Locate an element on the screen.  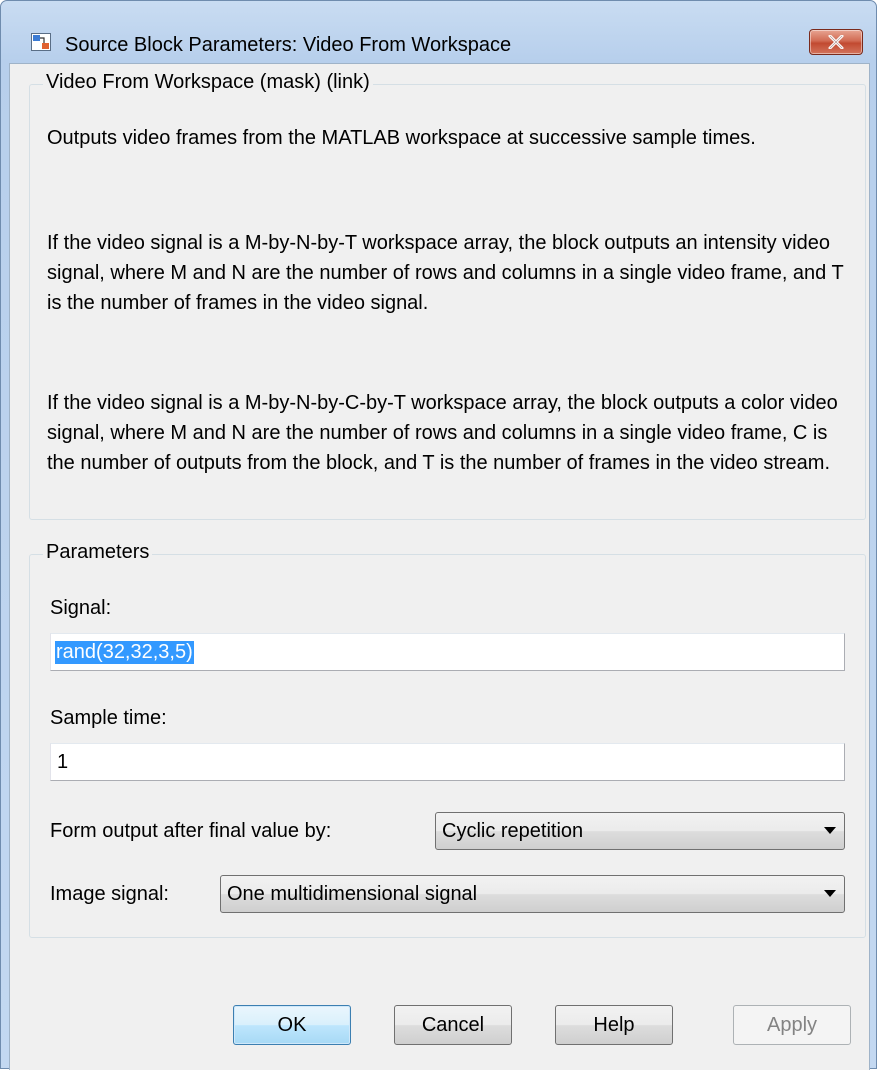
form-output-label: Form output after final value by: is located at coordinates (191, 831).